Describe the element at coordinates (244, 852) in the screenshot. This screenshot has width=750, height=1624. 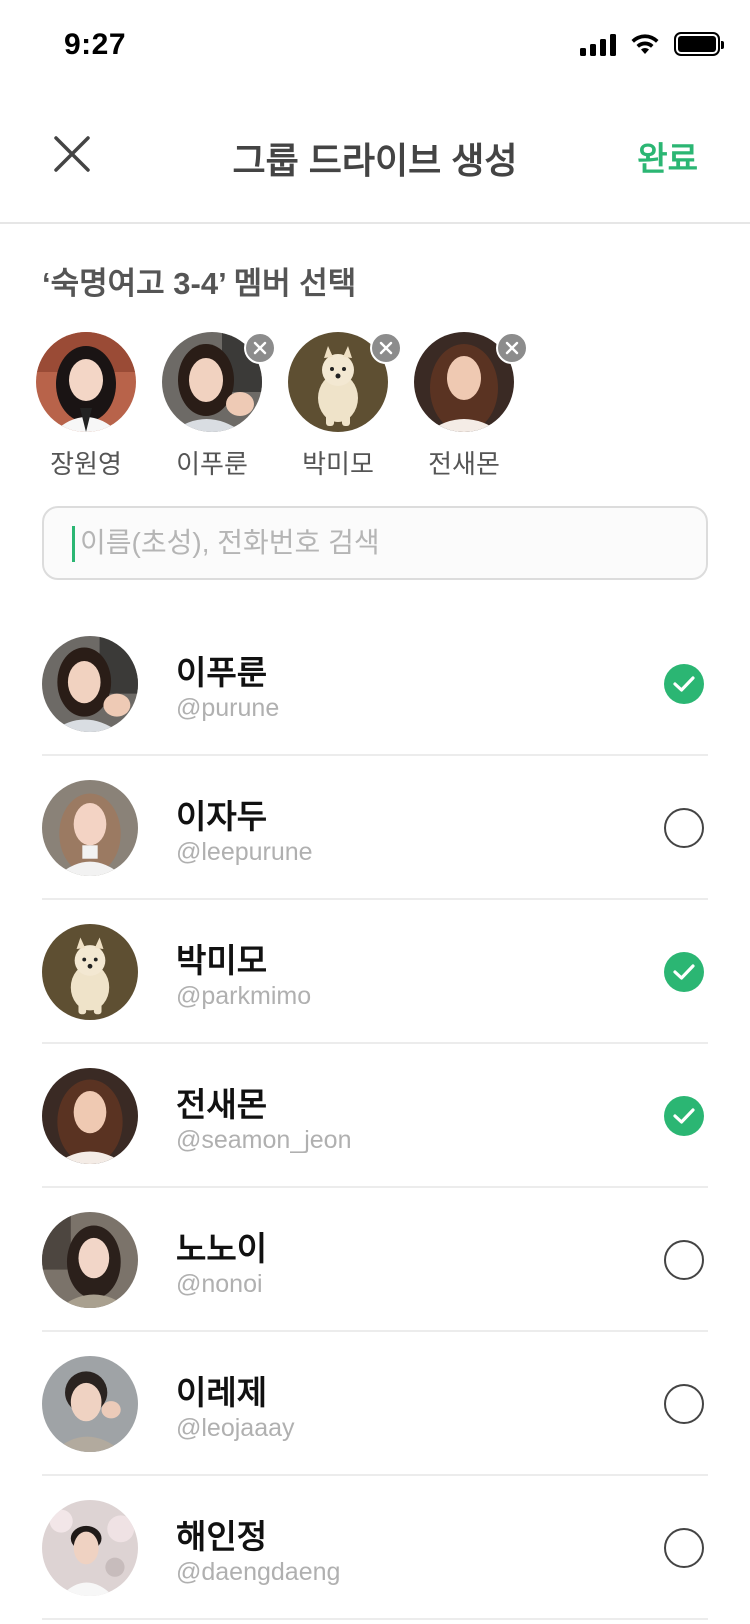
I see `member-handle: @leepurune` at that location.